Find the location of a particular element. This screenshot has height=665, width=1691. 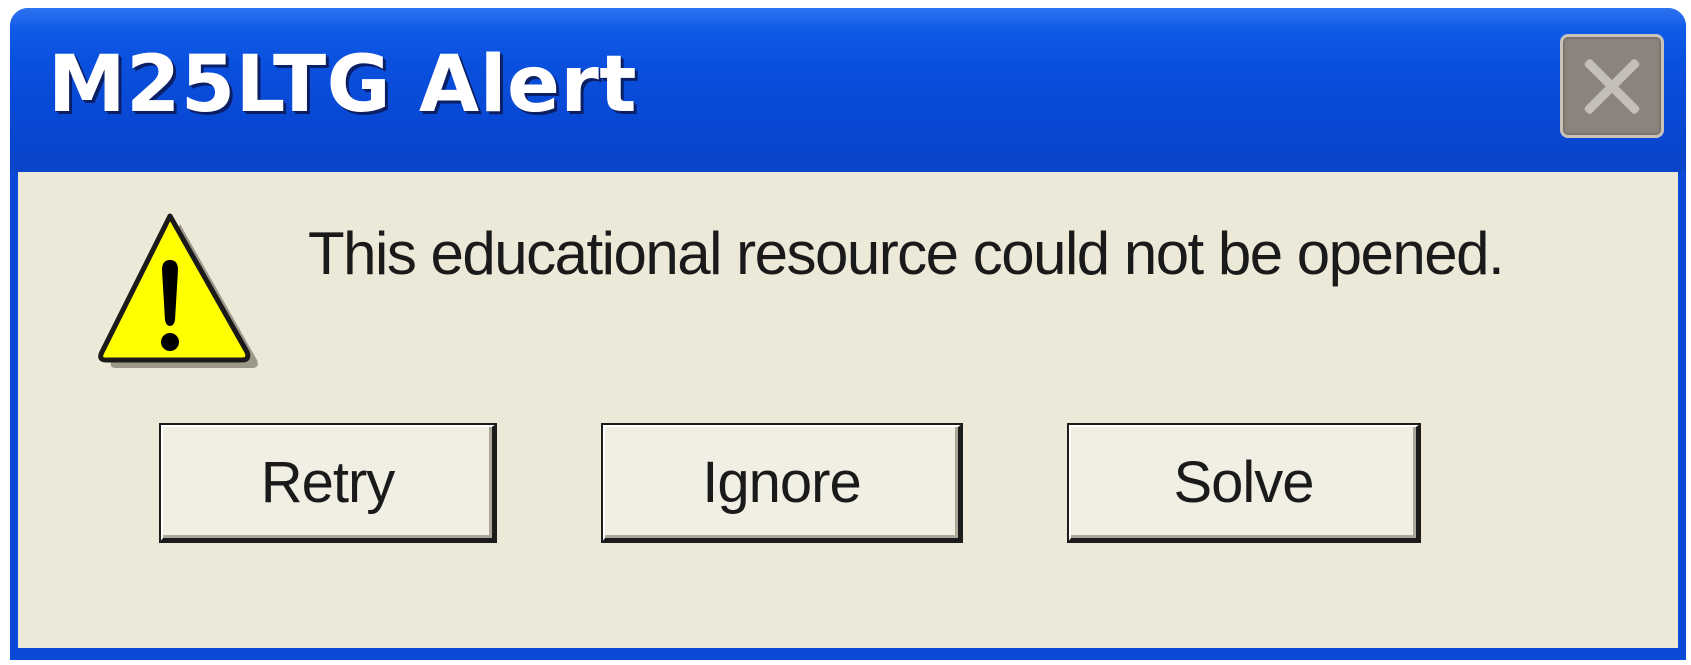

window-title: M25LTG Alert is located at coordinates (343, 85).